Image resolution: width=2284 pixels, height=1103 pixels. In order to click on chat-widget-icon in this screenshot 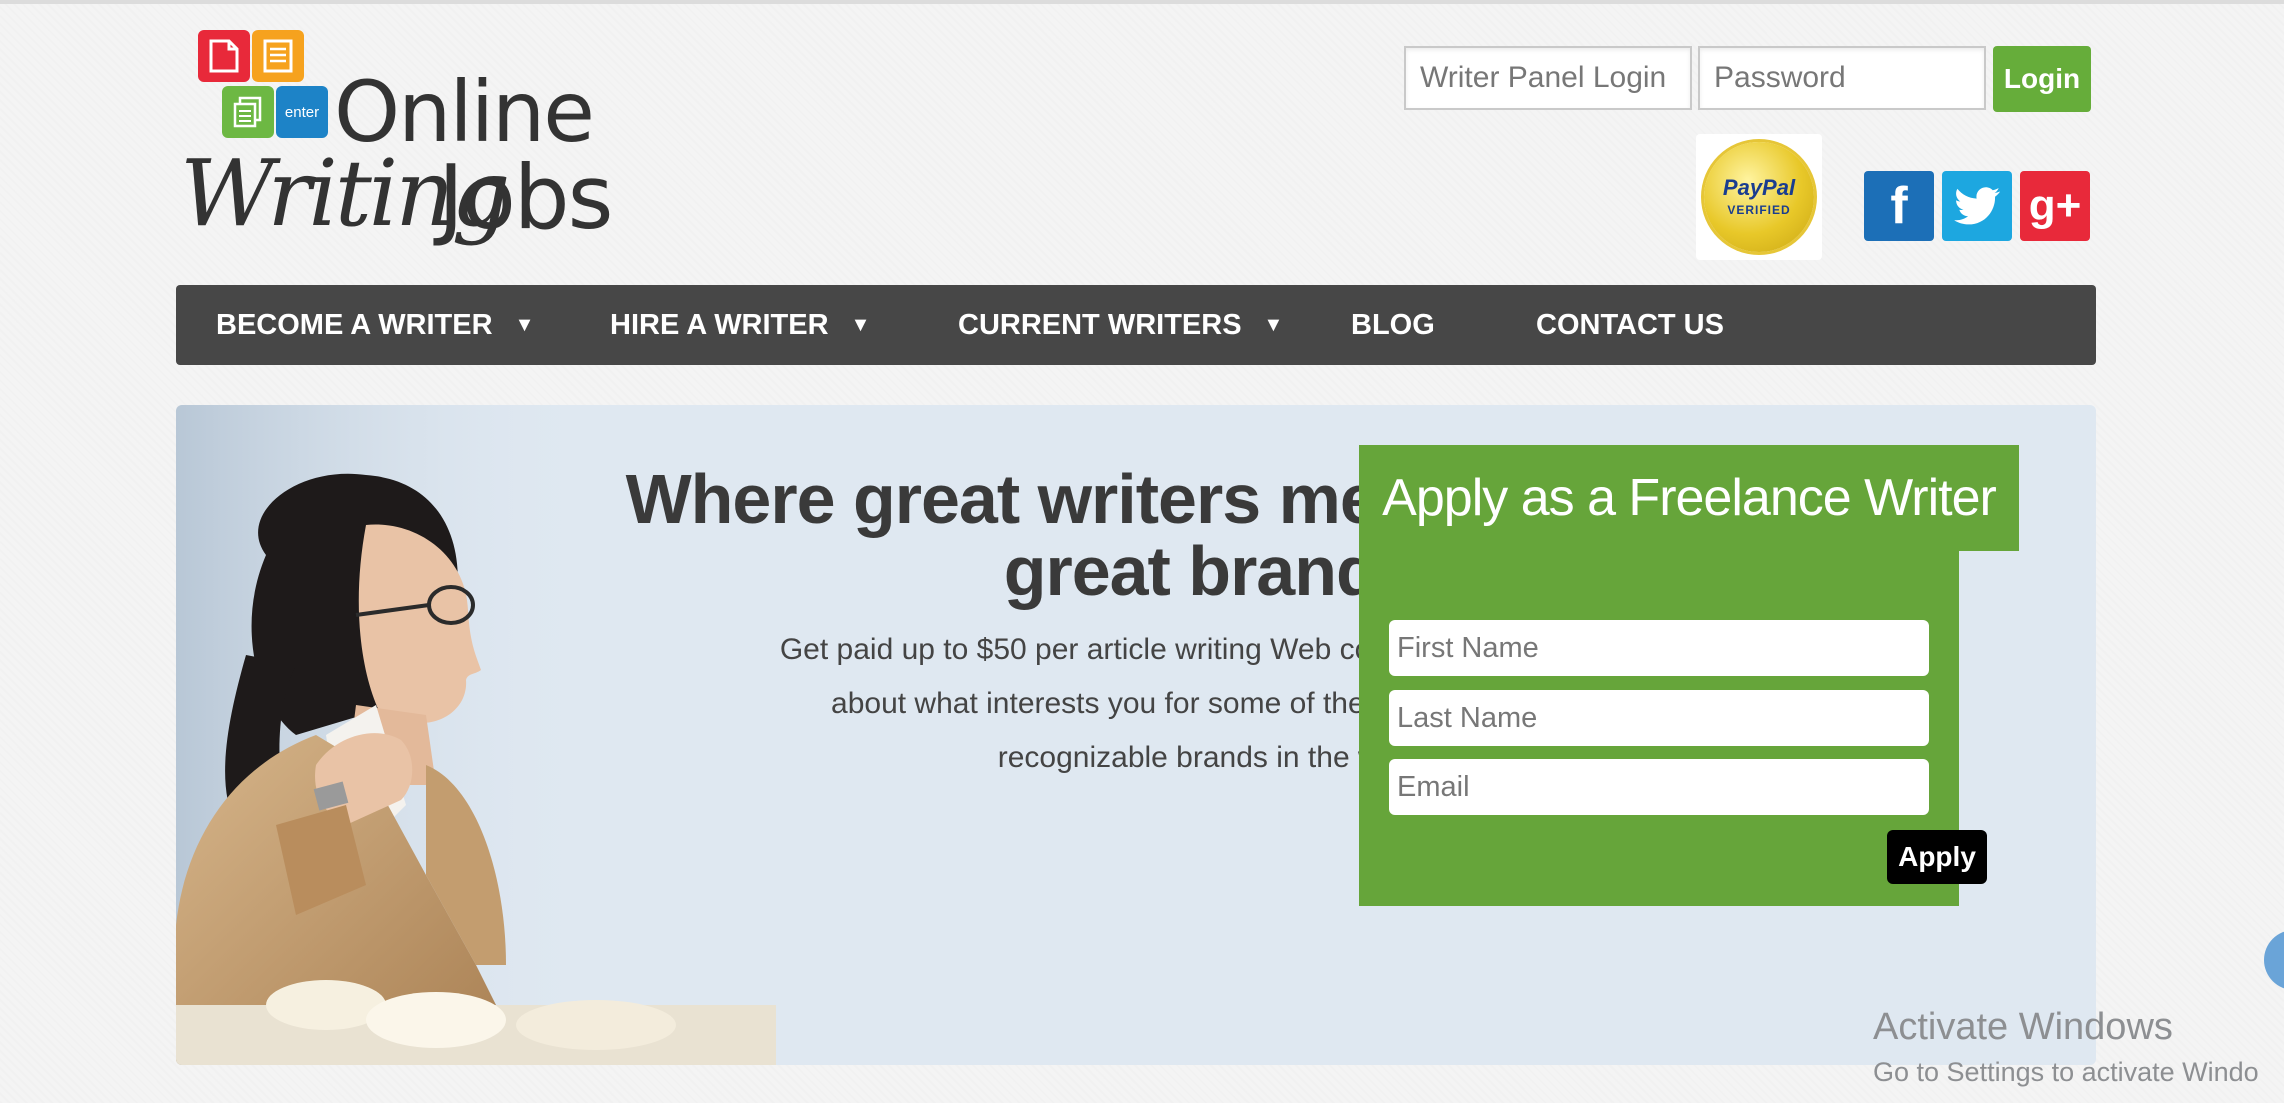, I will do `click(2274, 960)`.